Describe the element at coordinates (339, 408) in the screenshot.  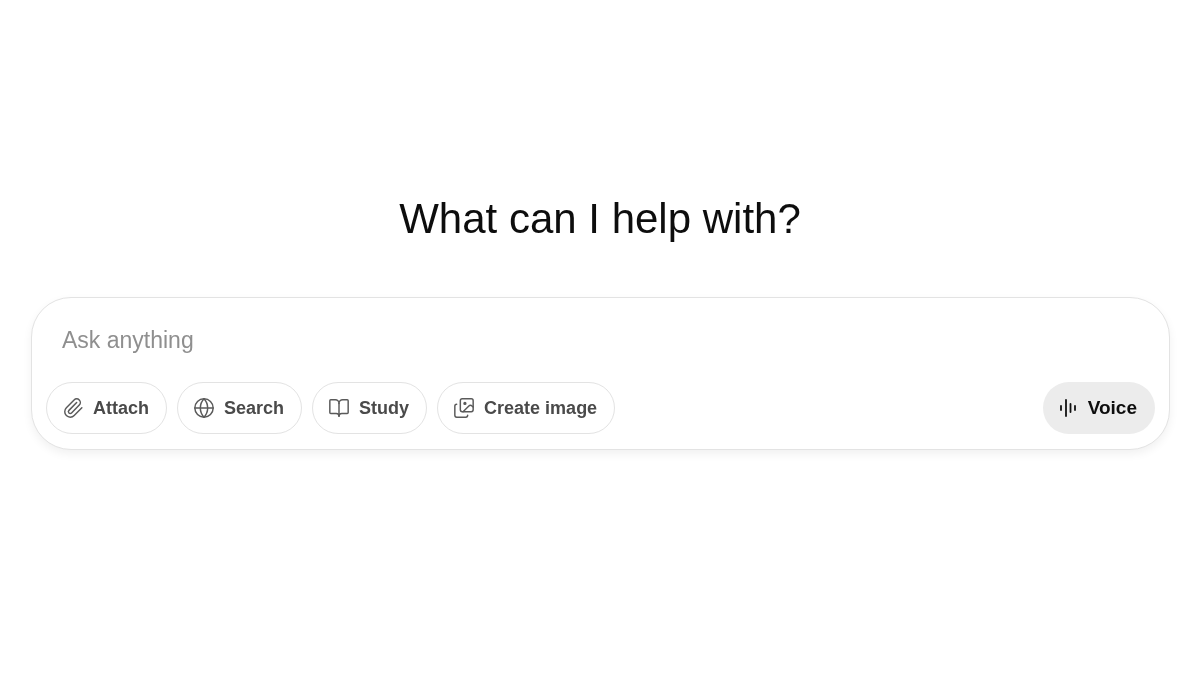
I see `book-icon` at that location.